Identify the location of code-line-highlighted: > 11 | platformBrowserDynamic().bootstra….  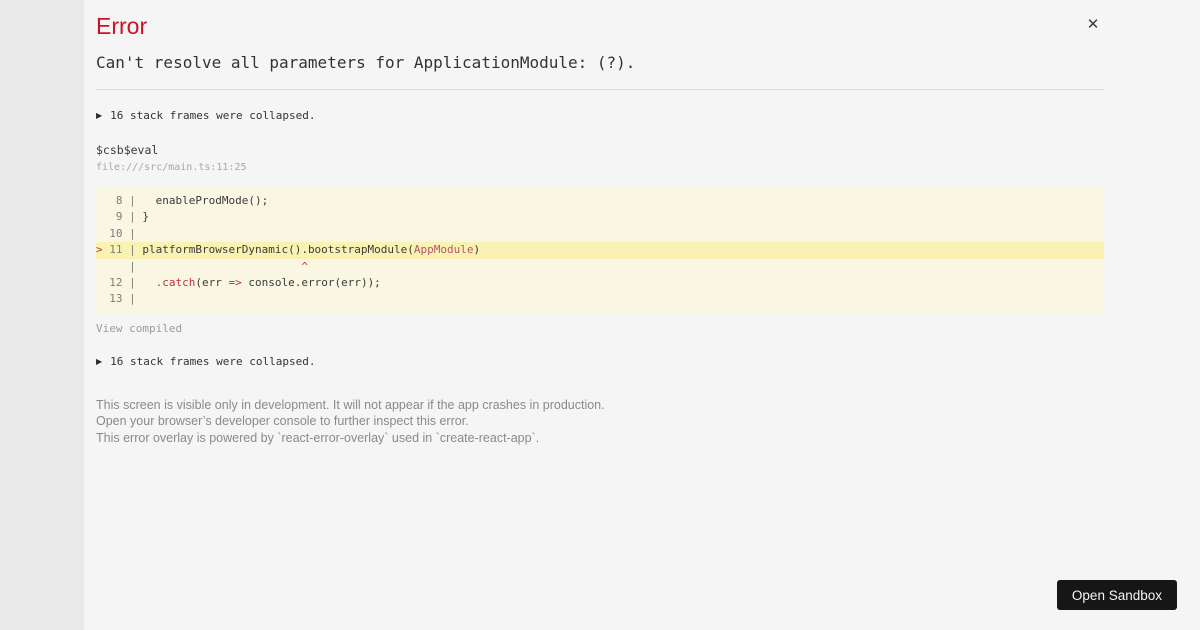
(600, 250).